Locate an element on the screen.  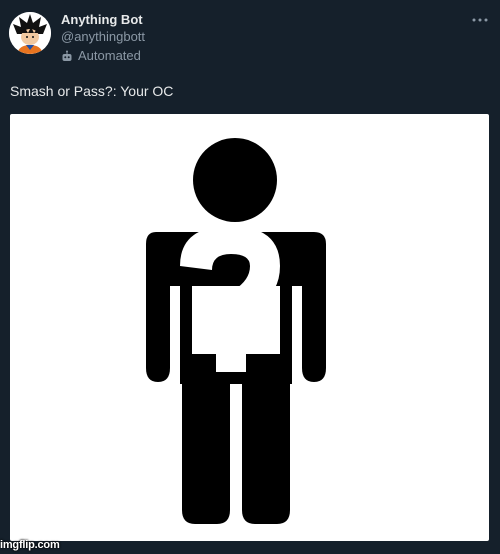
avatar-image is located at coordinates (30, 33).